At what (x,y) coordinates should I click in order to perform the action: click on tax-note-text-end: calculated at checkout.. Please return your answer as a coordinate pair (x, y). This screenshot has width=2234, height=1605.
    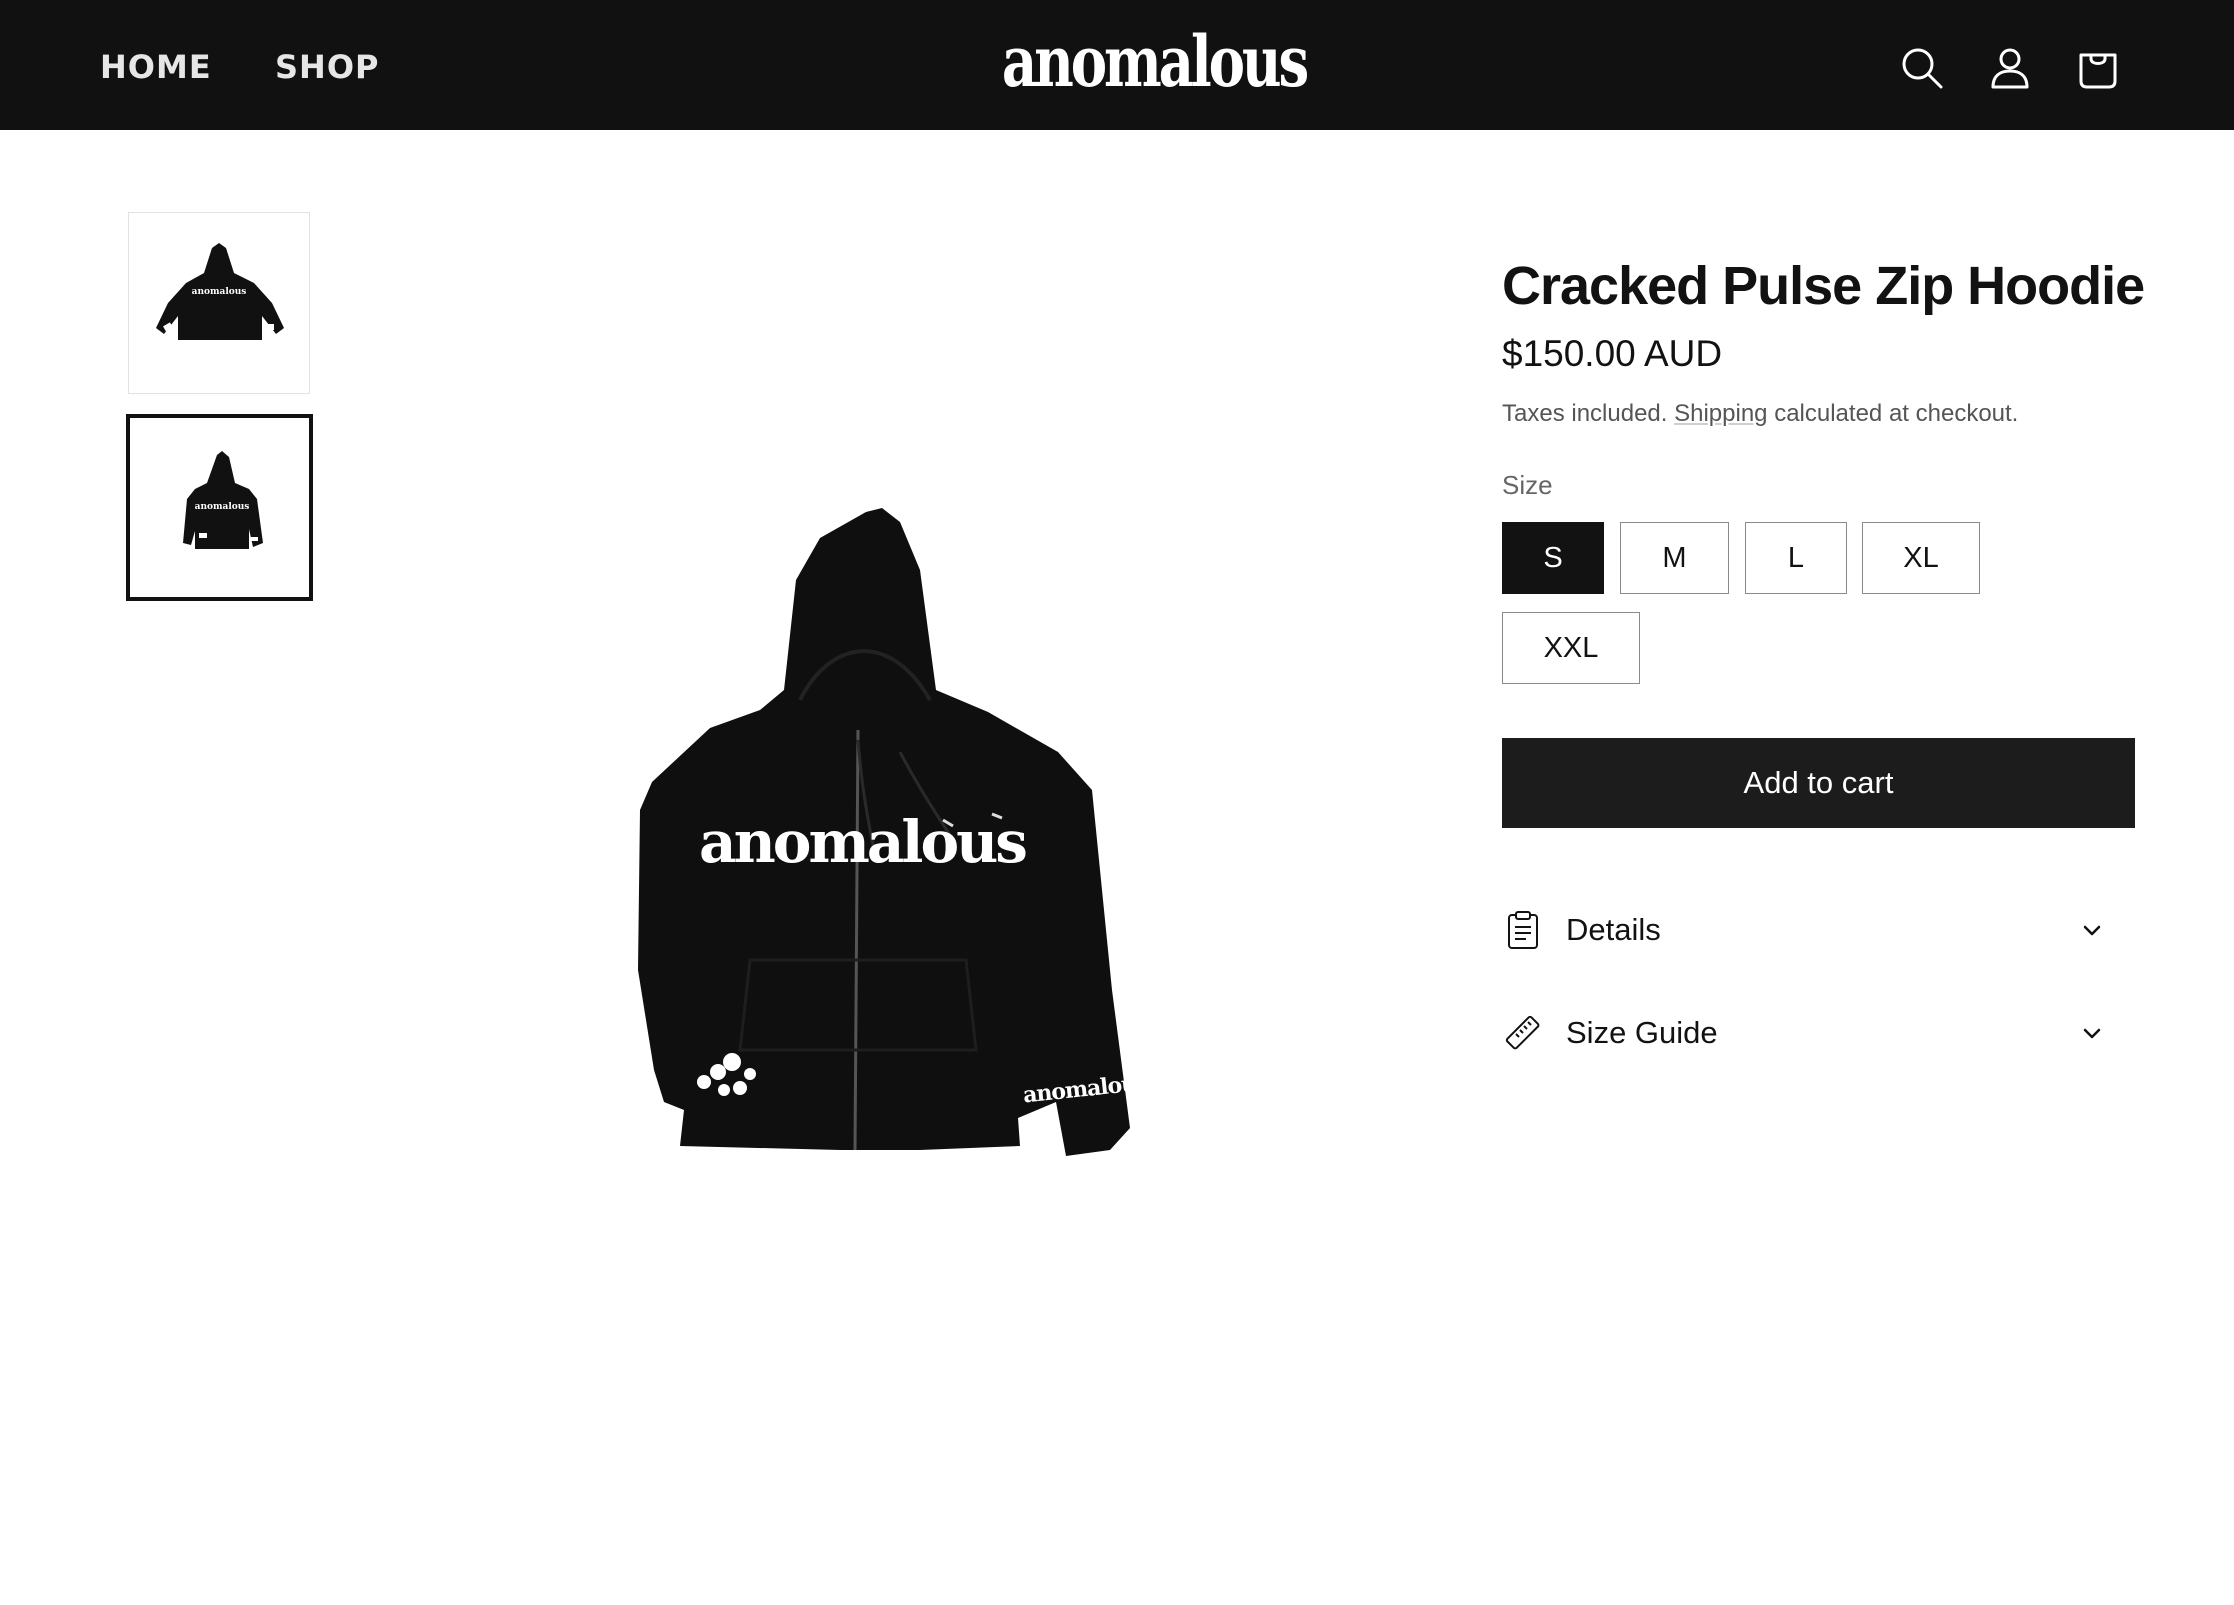
    Looking at the image, I should click on (1893, 413).